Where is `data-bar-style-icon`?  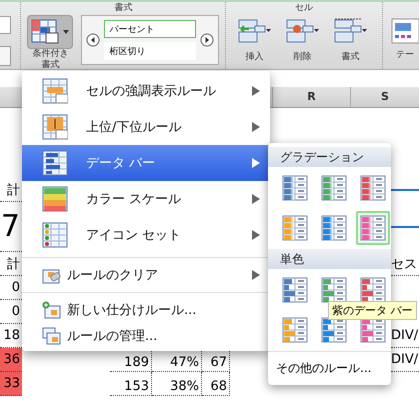 data-bar-style-icon is located at coordinates (373, 228).